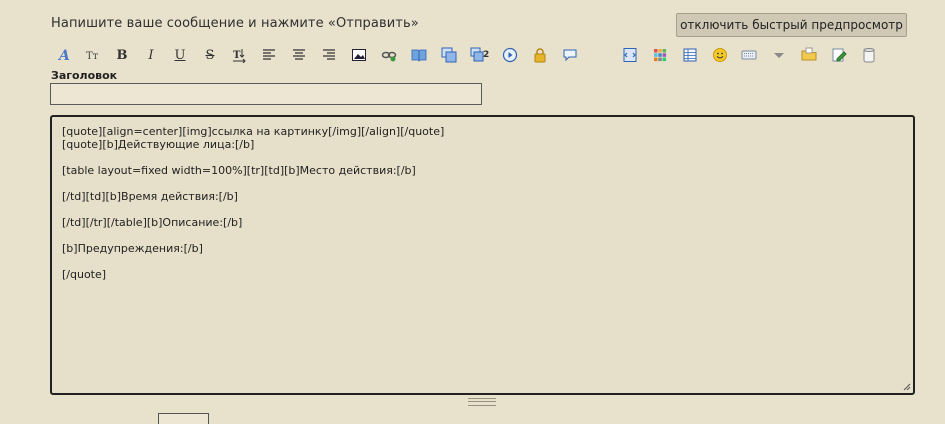  What do you see at coordinates (158, 144) in the screenshot?
I see `message-line: [quote][b]Действующие лица:[/b]` at bounding box center [158, 144].